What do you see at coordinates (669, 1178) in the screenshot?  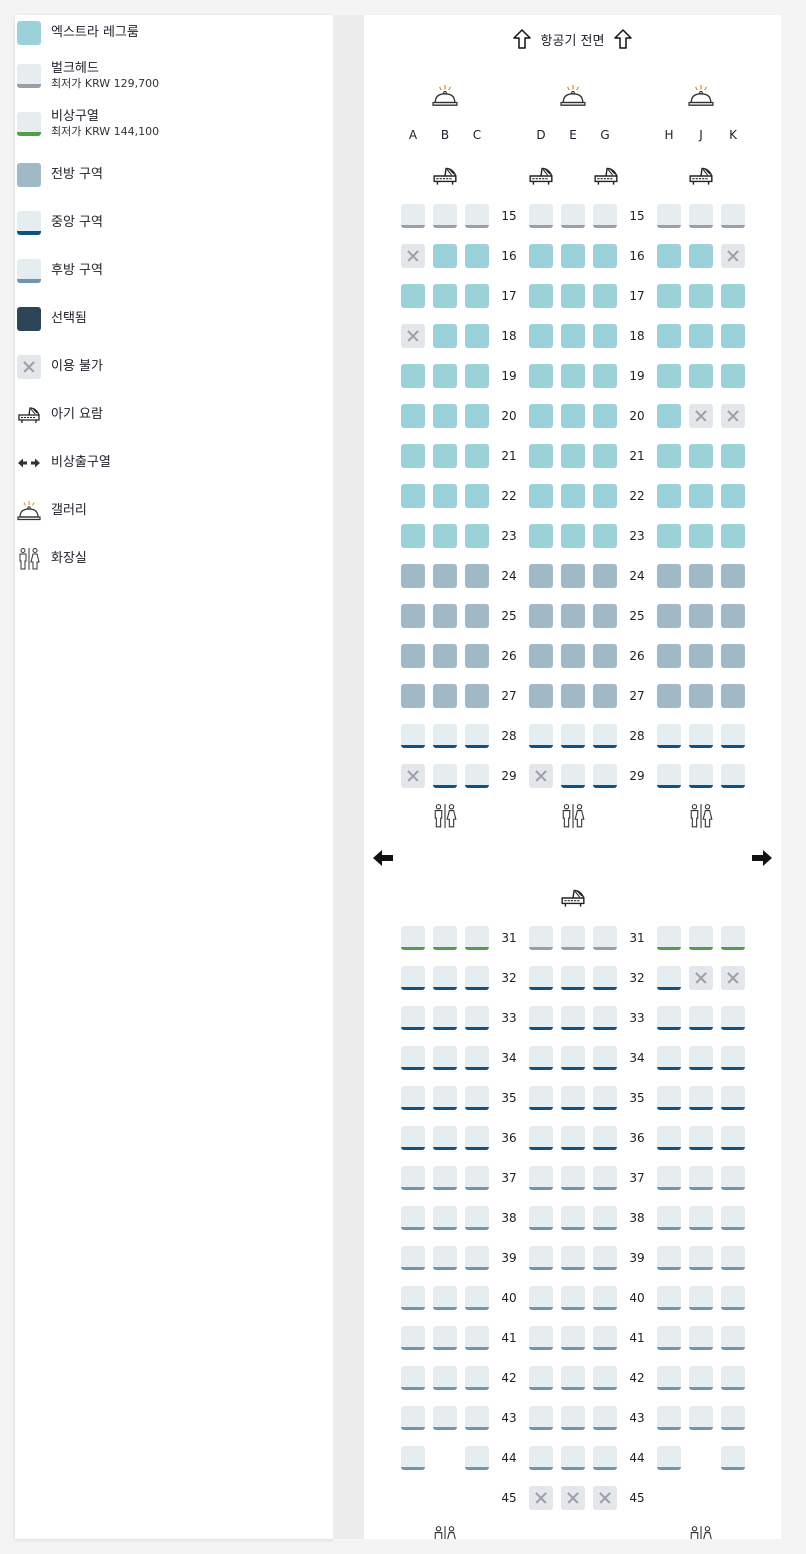 I see `seat-37h` at bounding box center [669, 1178].